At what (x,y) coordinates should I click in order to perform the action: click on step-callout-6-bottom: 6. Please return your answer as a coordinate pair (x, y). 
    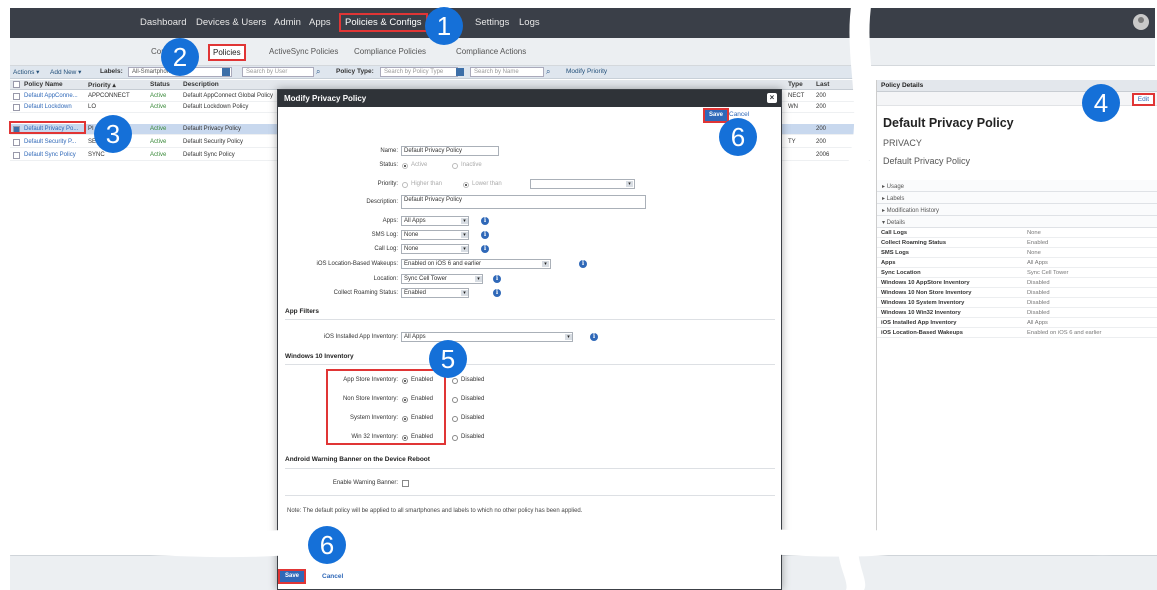
    Looking at the image, I should click on (327, 545).